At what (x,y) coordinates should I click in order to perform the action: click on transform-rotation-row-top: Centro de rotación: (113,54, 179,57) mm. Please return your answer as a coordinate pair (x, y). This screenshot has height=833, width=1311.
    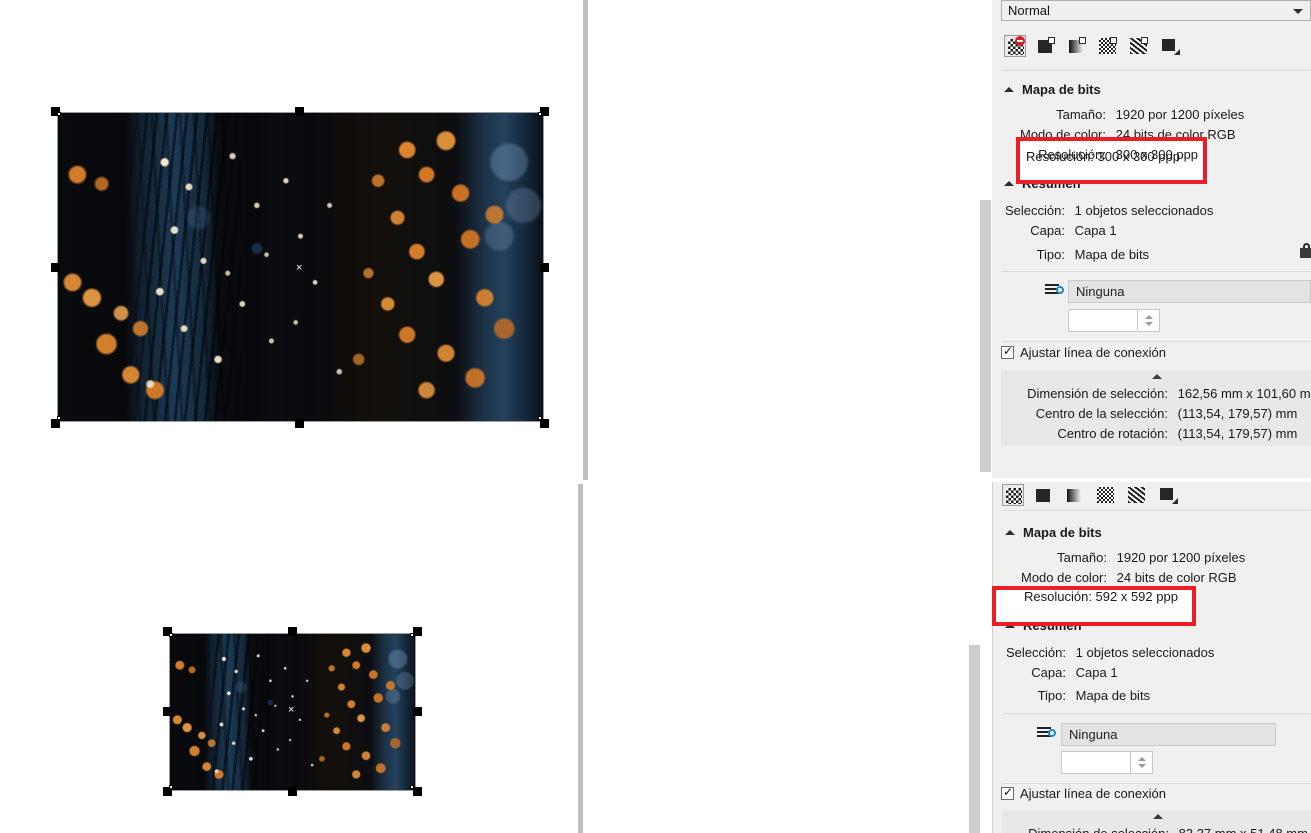
    Looking at the image, I should click on (1149, 433).